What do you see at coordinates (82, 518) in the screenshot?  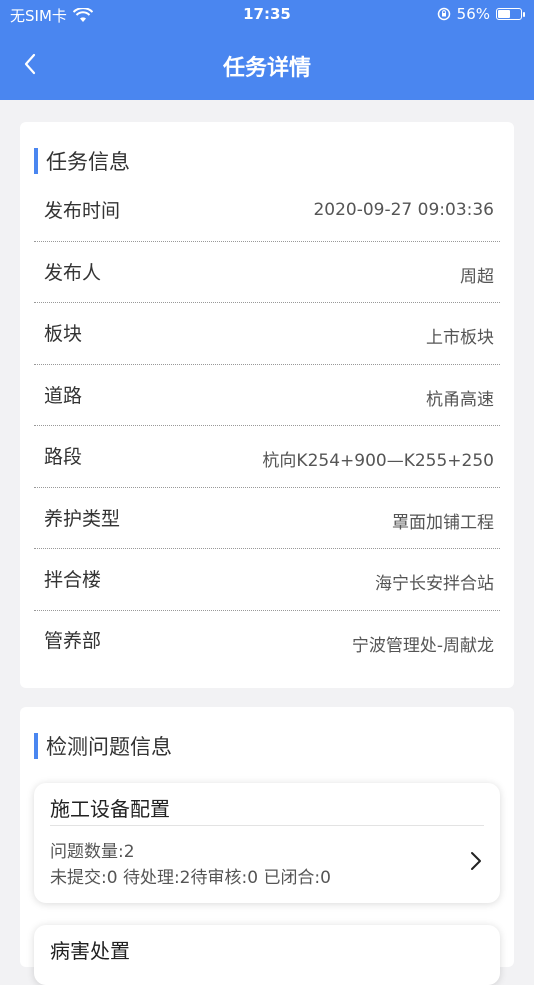 I see `row-label: 养护类型` at bounding box center [82, 518].